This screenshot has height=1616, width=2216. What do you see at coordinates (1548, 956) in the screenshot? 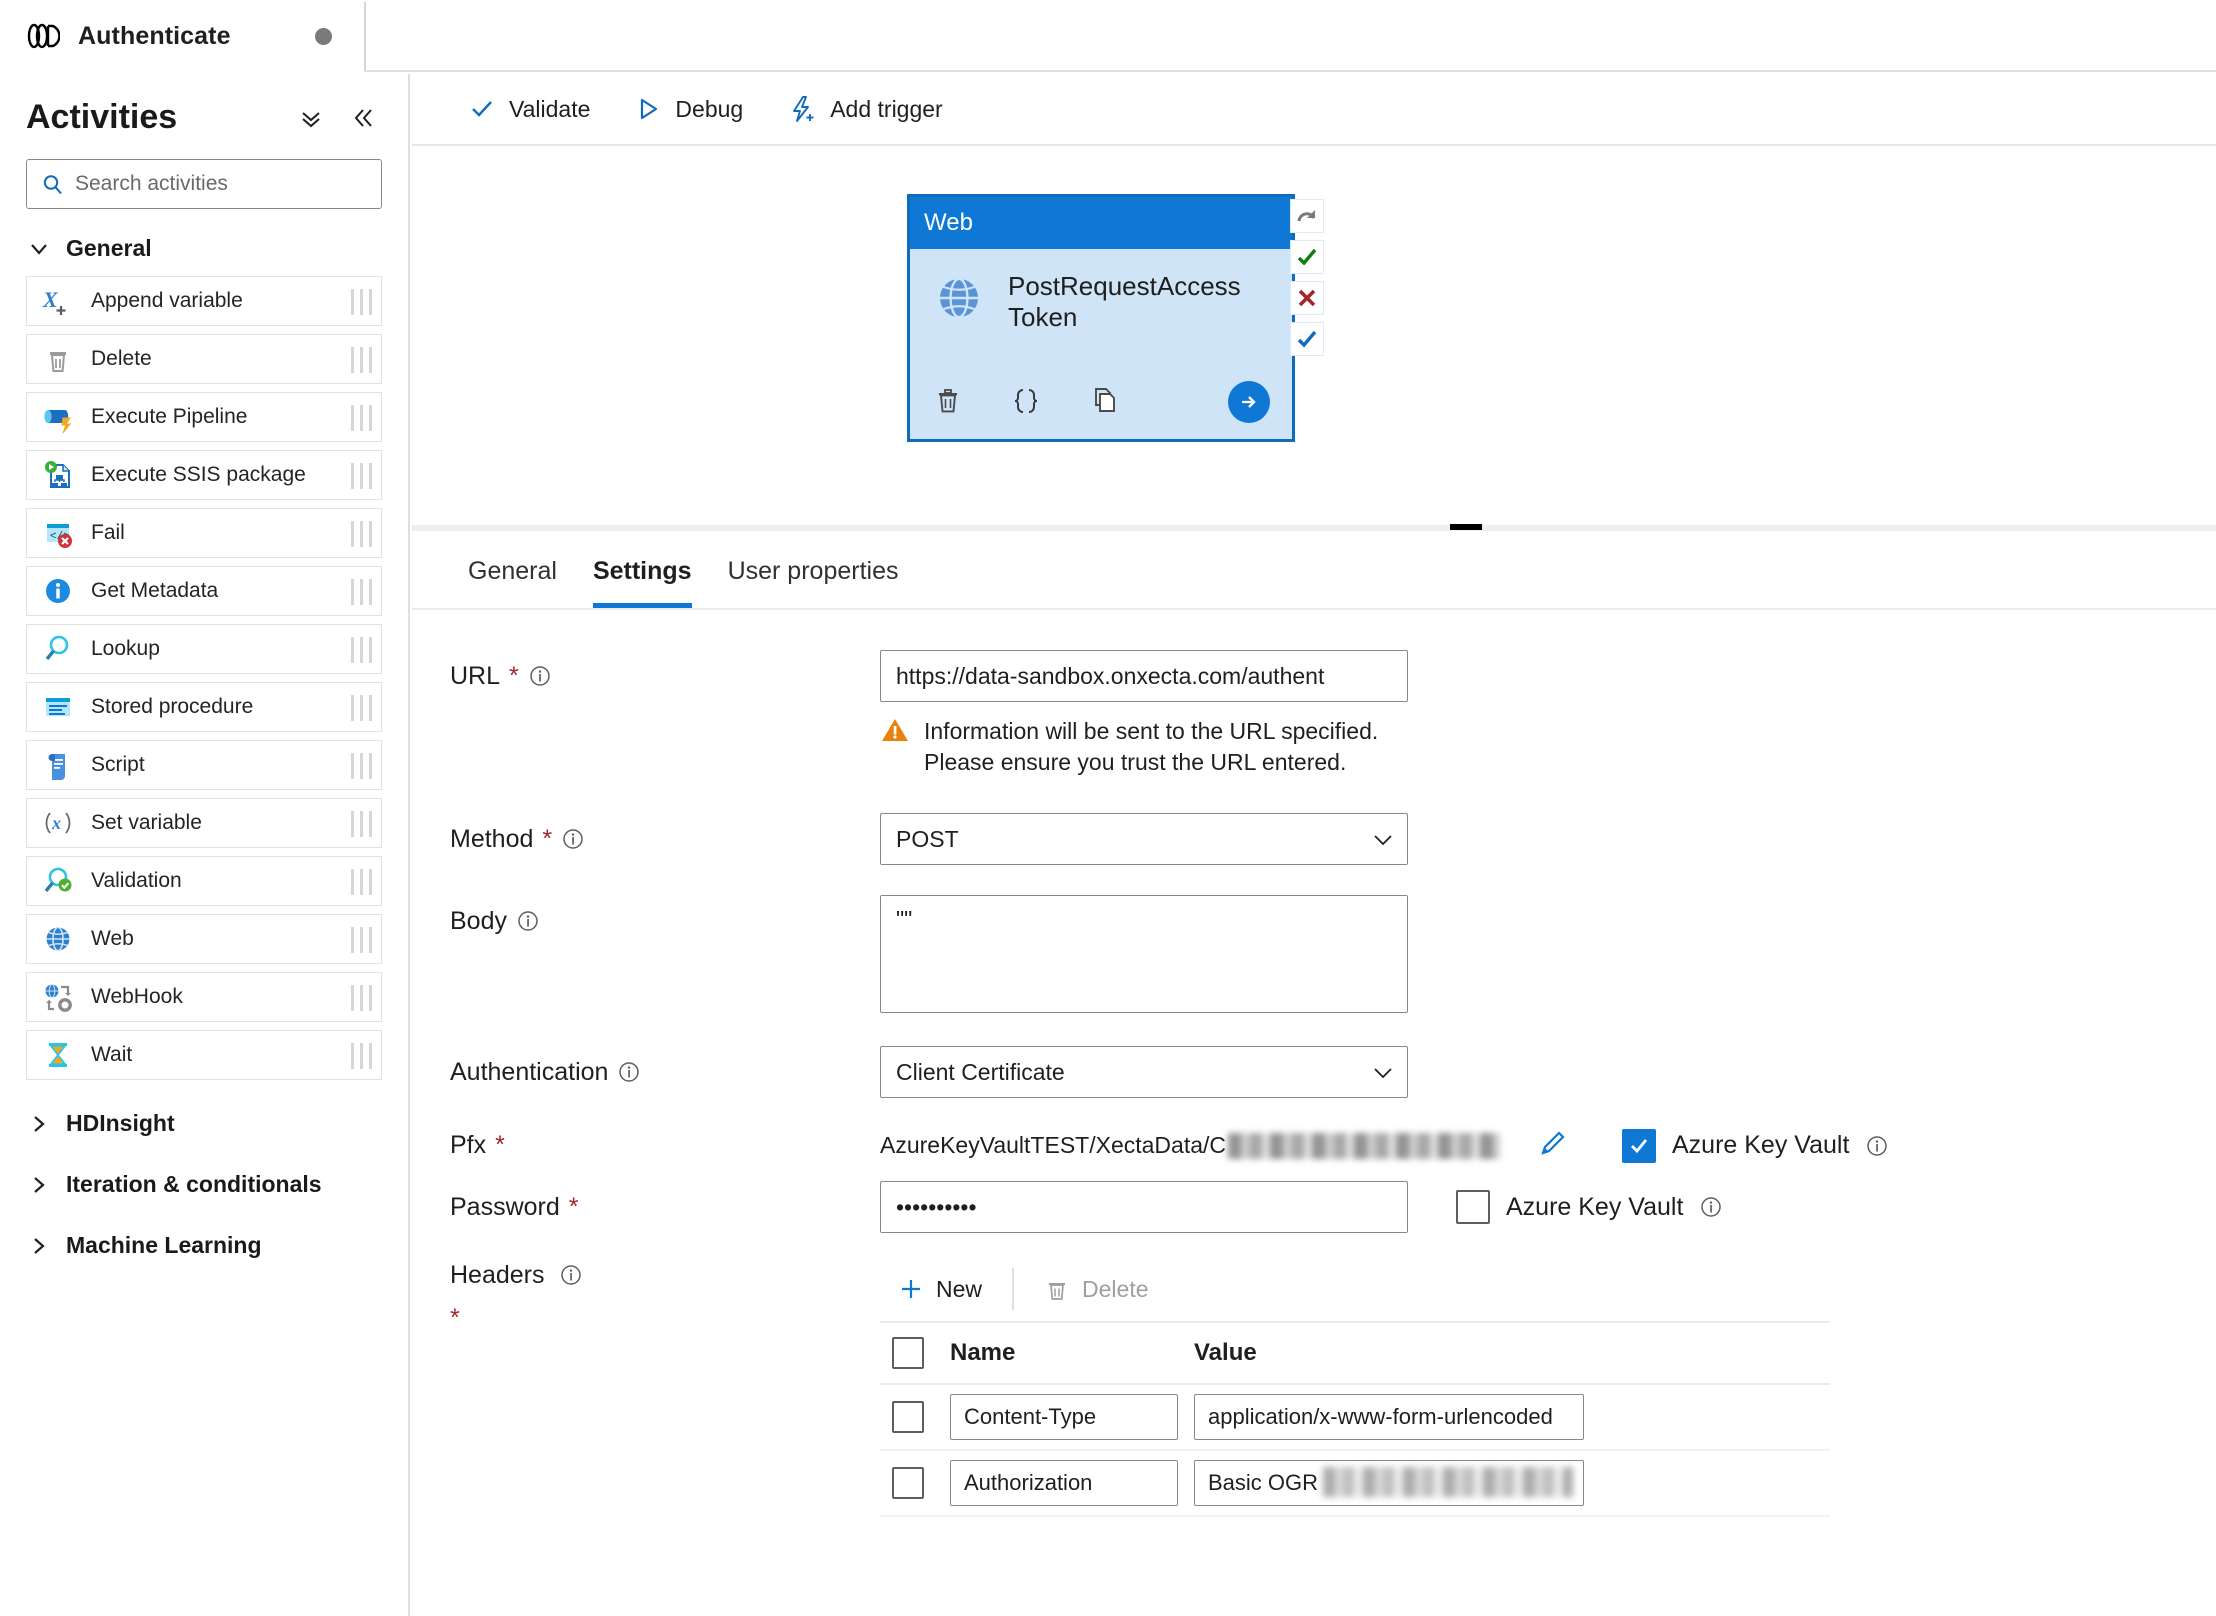
I see `body-control: ""` at bounding box center [1548, 956].